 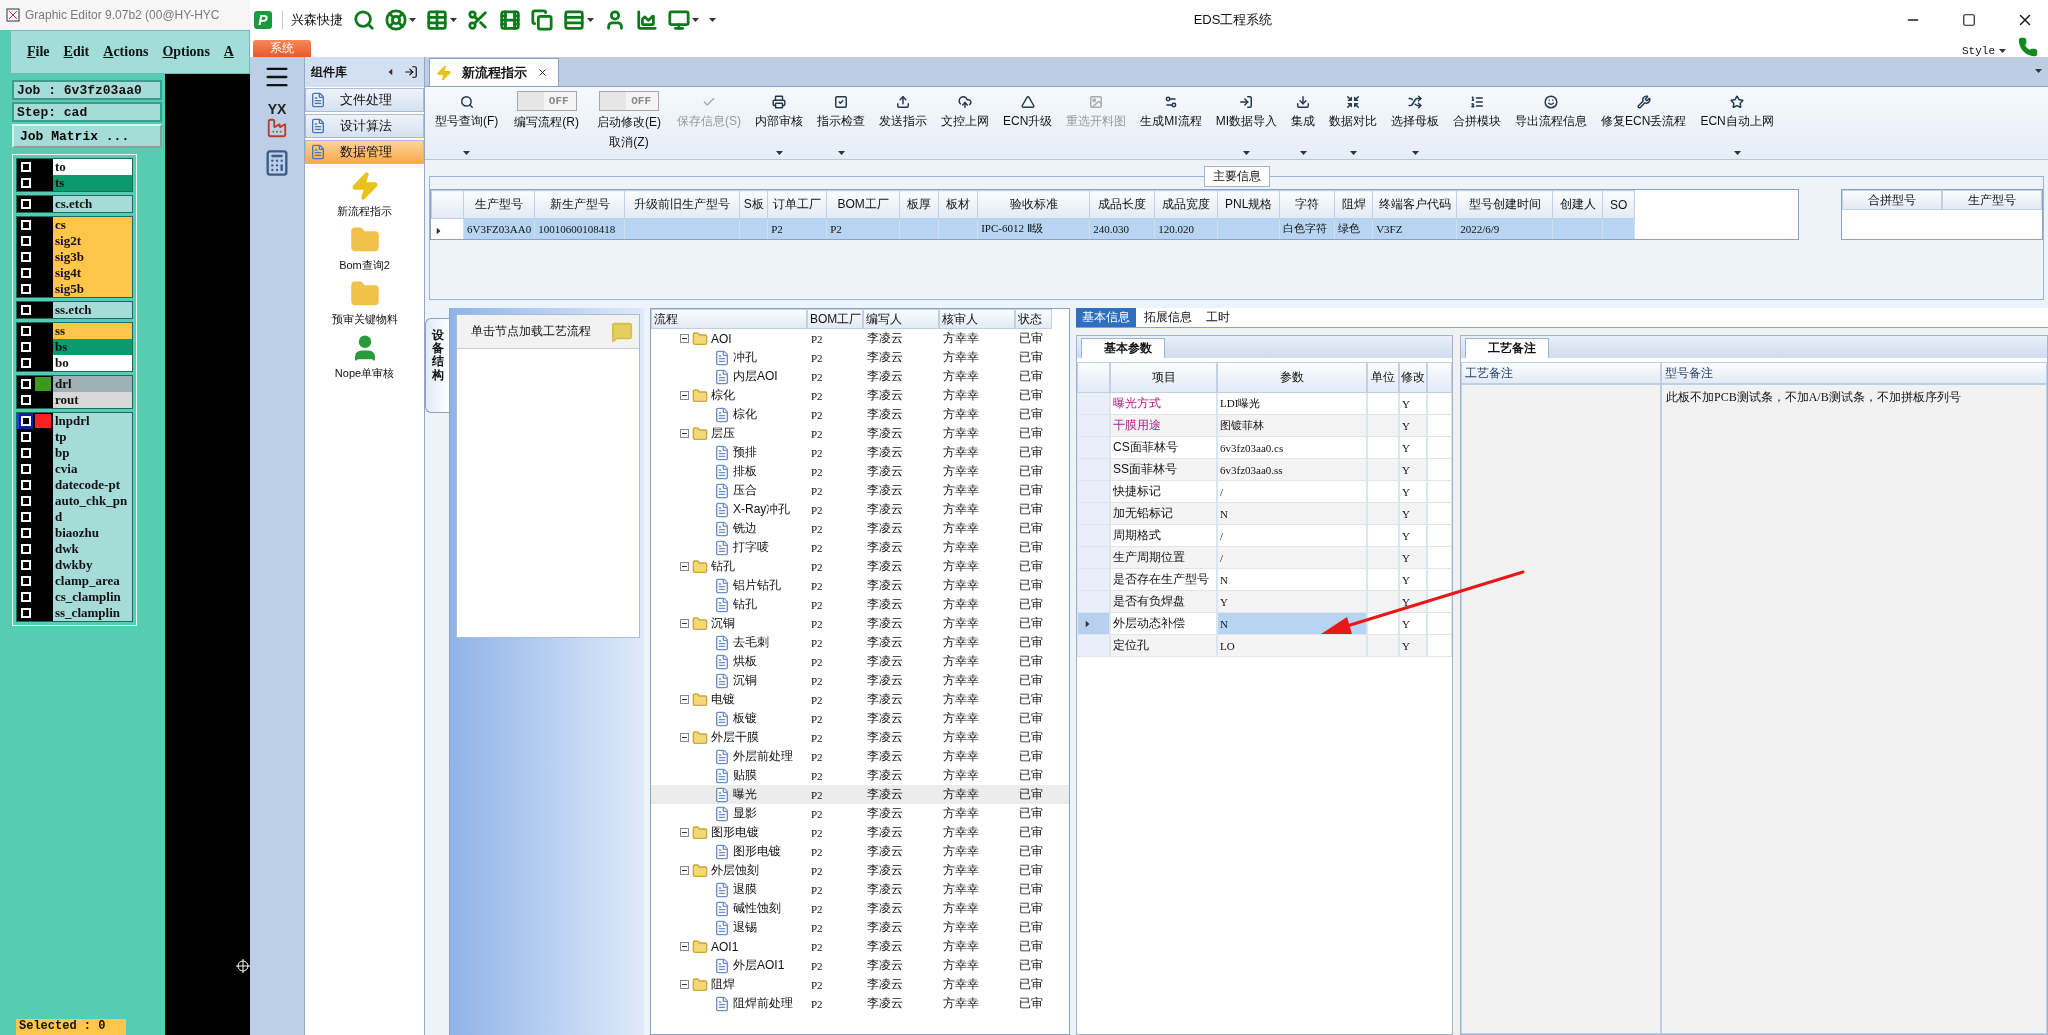 I want to click on sidebar-item: Nope单审核, so click(x=364, y=373).